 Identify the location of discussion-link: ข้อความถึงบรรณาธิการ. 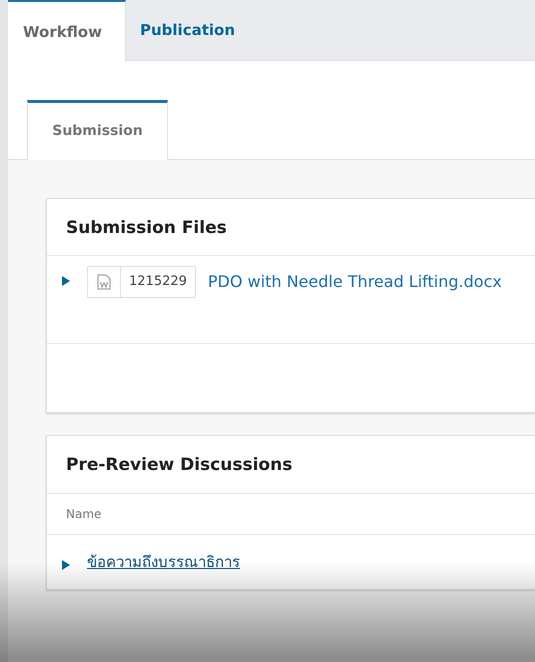
(163, 562).